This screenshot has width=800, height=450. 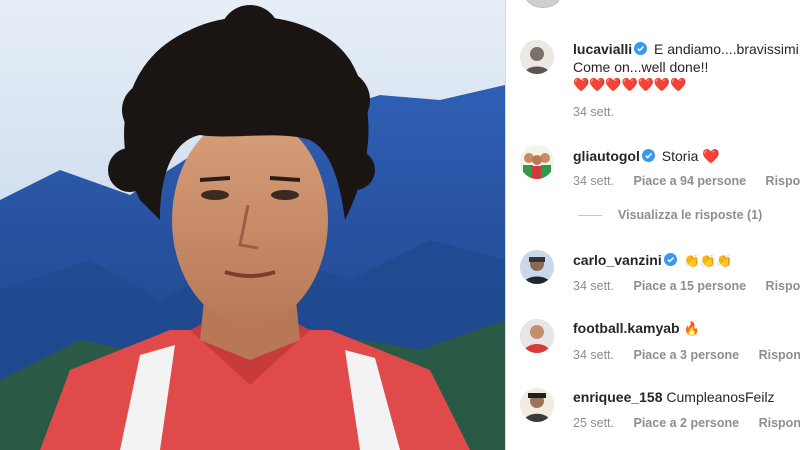 I want to click on comment-text: Storia ❤️, so click(x=690, y=156).